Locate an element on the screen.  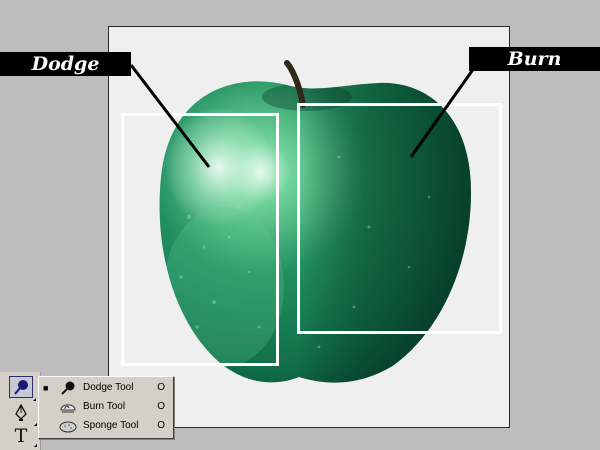
tool-flyout-menu: ■ Dodge Tool O Burn Tool O Sponge Tool O is located at coordinates (106, 407).